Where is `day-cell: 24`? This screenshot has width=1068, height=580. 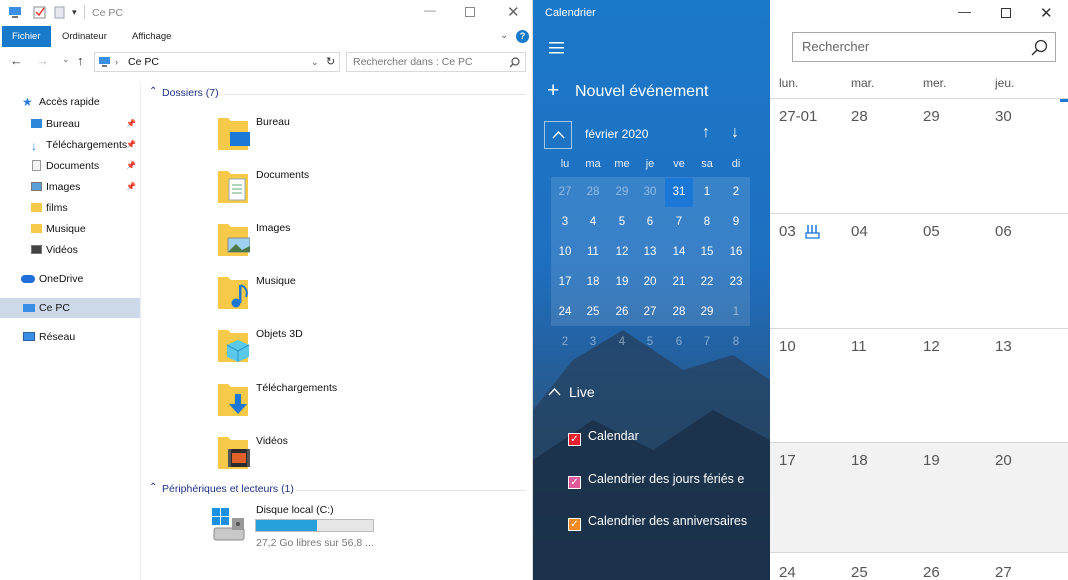
day-cell: 24 is located at coordinates (787, 572).